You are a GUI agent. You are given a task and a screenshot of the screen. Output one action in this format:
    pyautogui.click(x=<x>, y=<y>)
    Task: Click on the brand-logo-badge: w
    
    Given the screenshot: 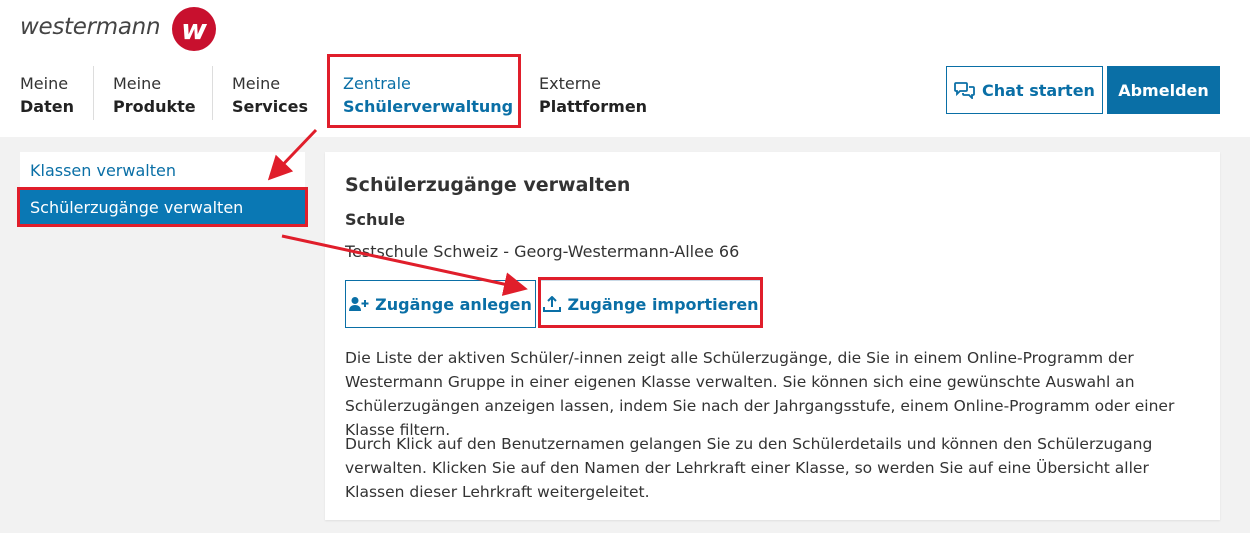 What is the action you would take?
    pyautogui.click(x=194, y=29)
    